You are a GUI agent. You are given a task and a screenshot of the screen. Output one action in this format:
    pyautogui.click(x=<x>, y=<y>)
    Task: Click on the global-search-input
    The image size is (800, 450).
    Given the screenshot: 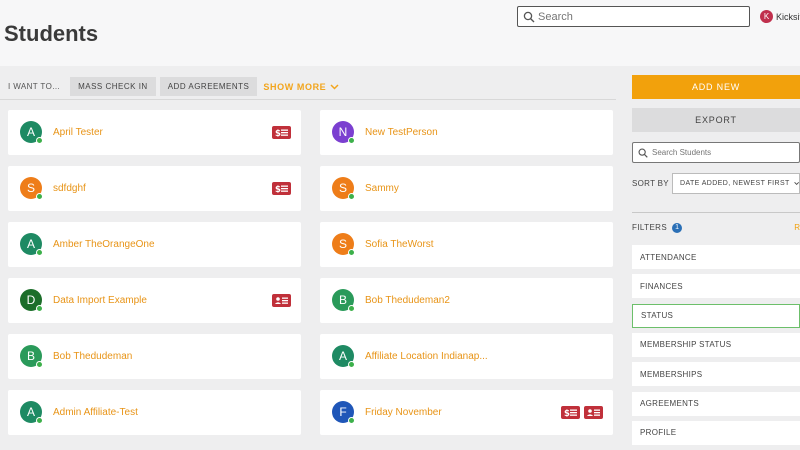 What is the action you would take?
    pyautogui.click(x=638, y=16)
    